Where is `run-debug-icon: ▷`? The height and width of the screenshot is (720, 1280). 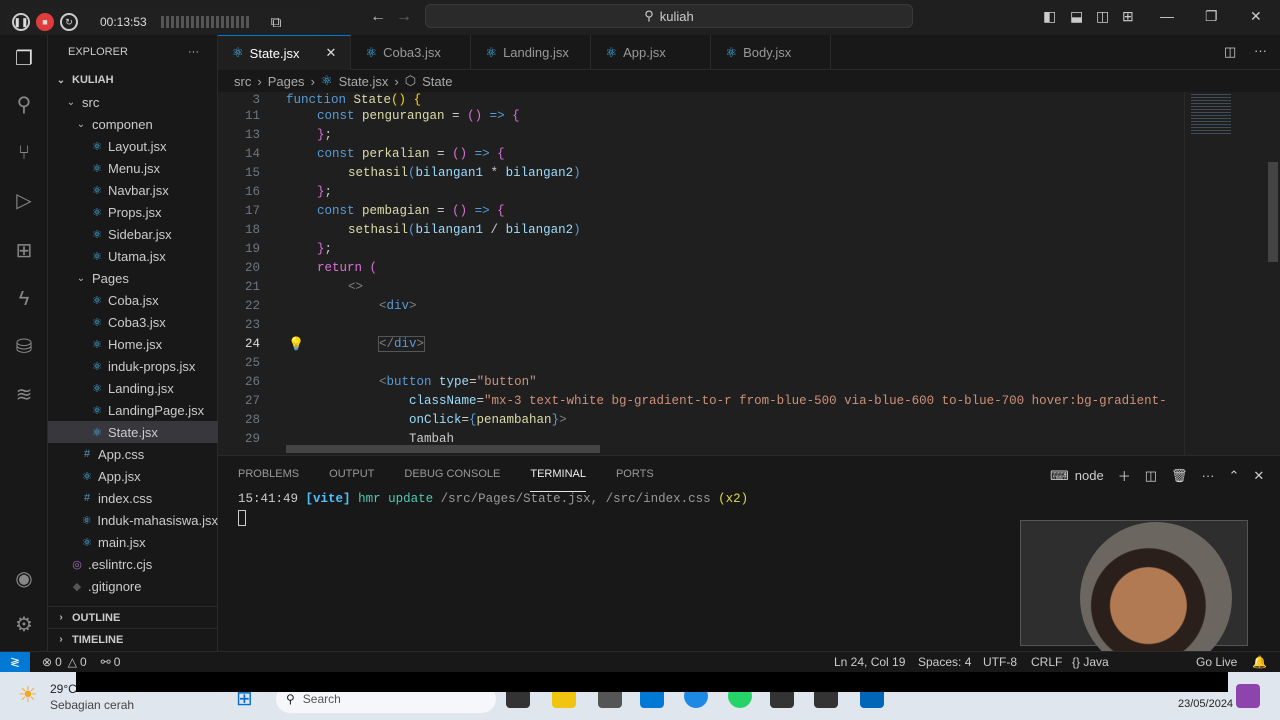 run-debug-icon: ▷ is located at coordinates (24, 201).